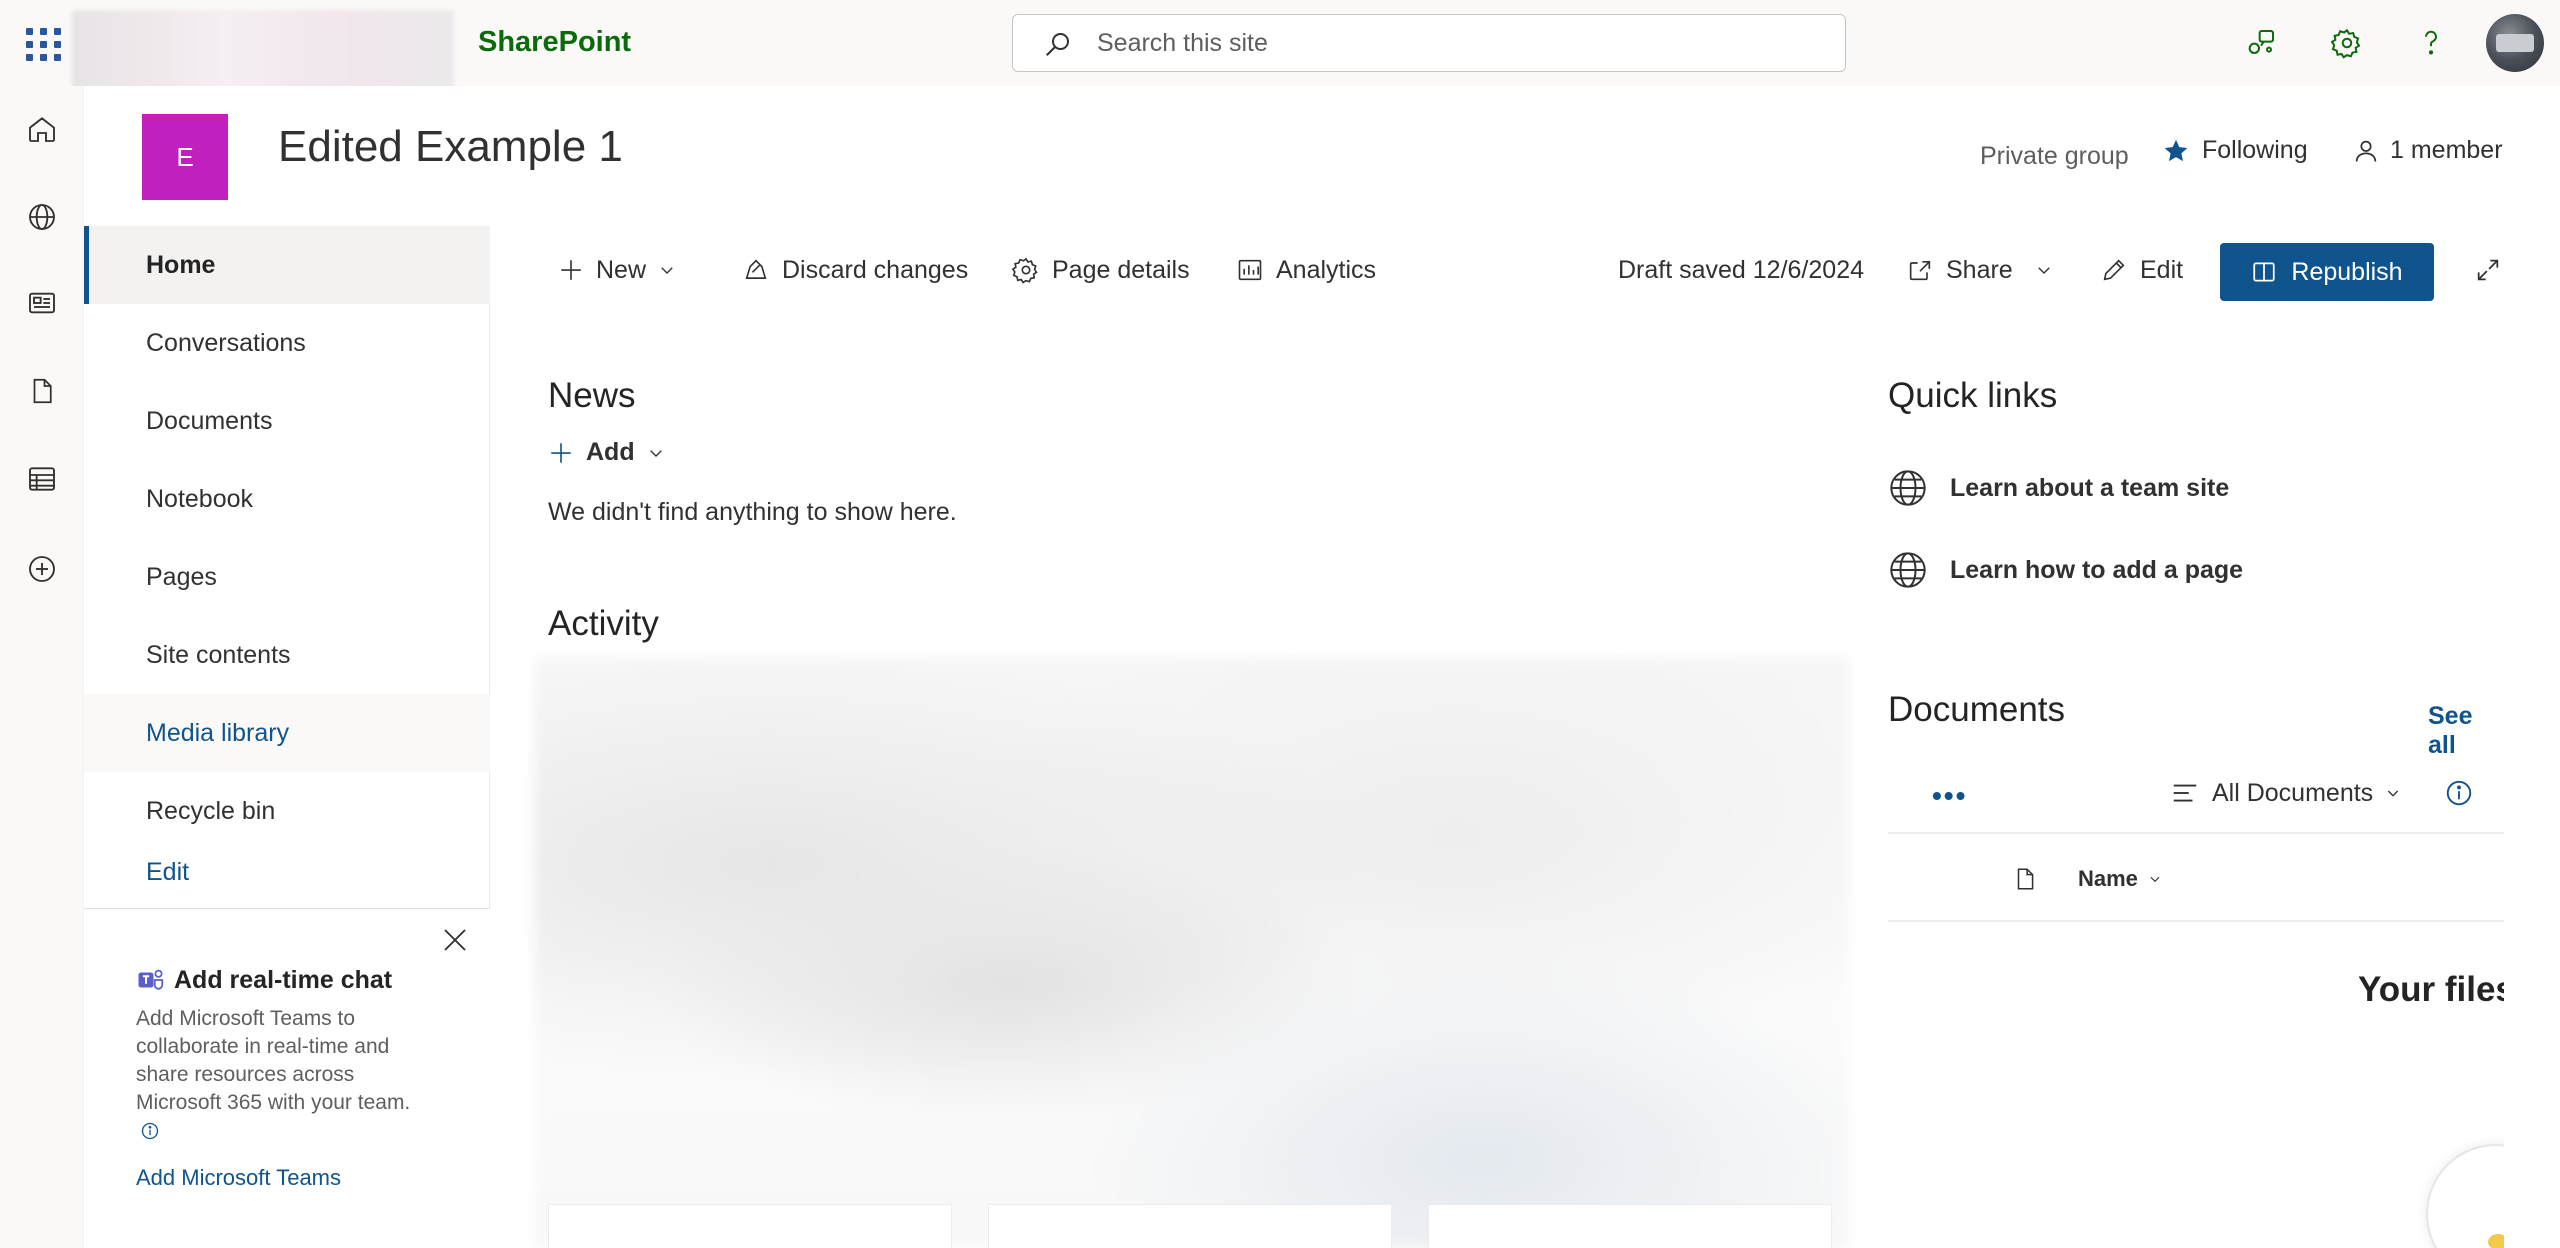 This screenshot has width=2560, height=1248. I want to click on teams-card-title-text: Add real-time chat, so click(283, 979).